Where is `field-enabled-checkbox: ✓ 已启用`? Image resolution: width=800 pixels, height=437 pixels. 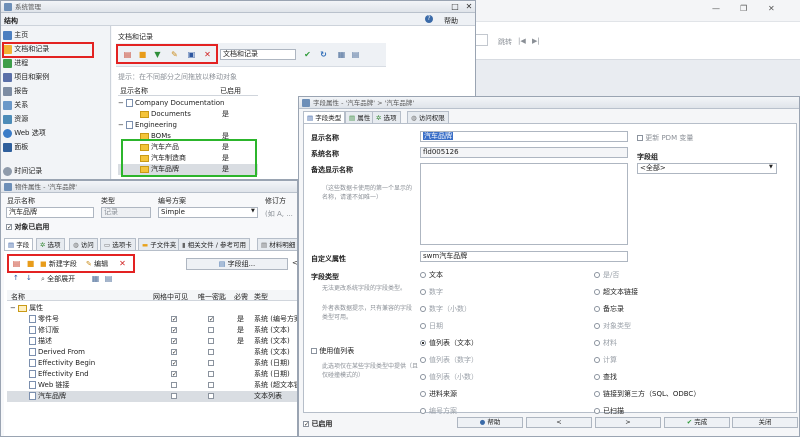 field-enabled-checkbox: ✓ 已启用 is located at coordinates (317, 424).